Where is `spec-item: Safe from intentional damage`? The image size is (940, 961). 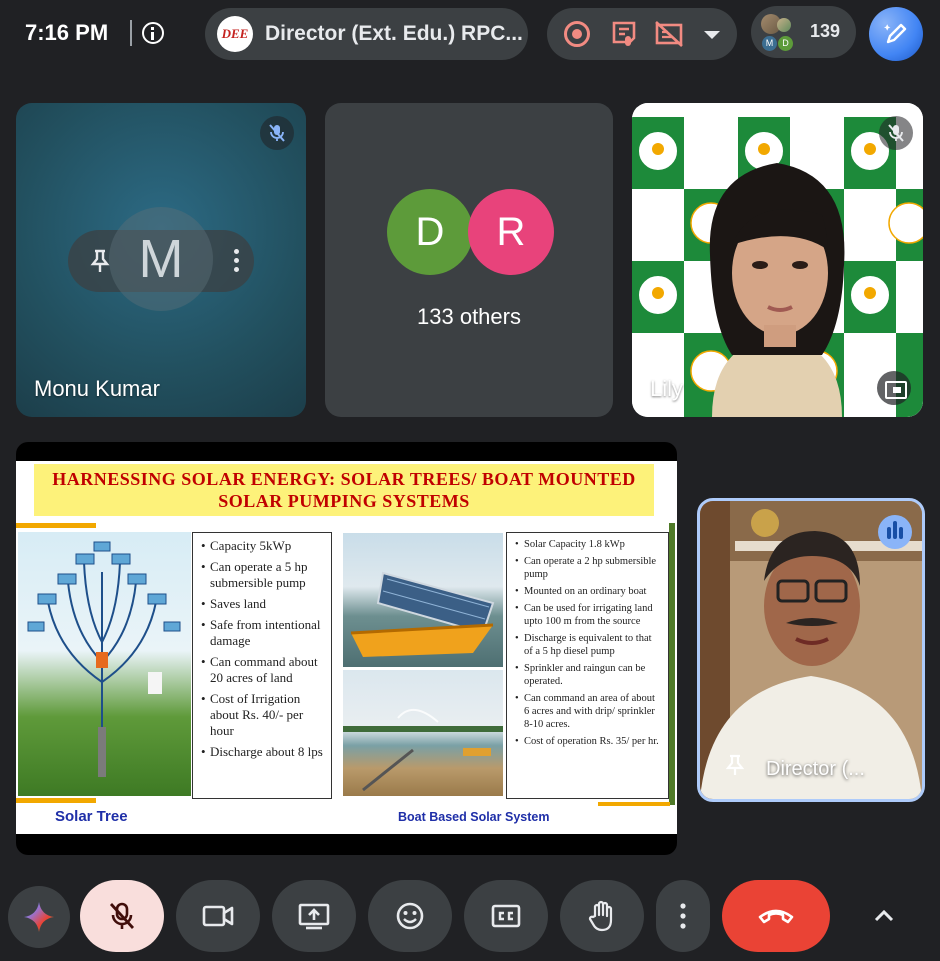
spec-item: Safe from intentional damage is located at coordinates (263, 633).